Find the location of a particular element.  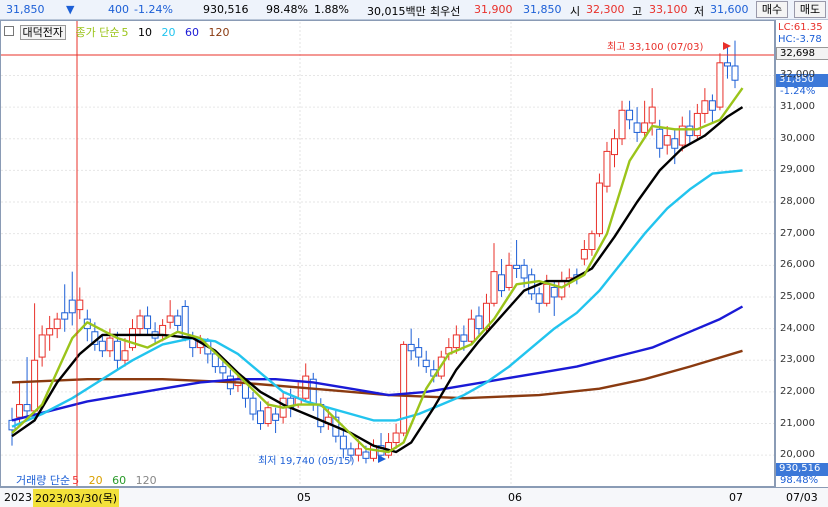

scale-tick: 27,000 is located at coordinates (797, 233).